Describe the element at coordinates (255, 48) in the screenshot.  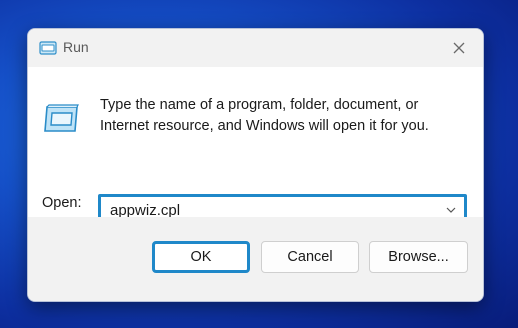
I see `title-bar: Run` at that location.